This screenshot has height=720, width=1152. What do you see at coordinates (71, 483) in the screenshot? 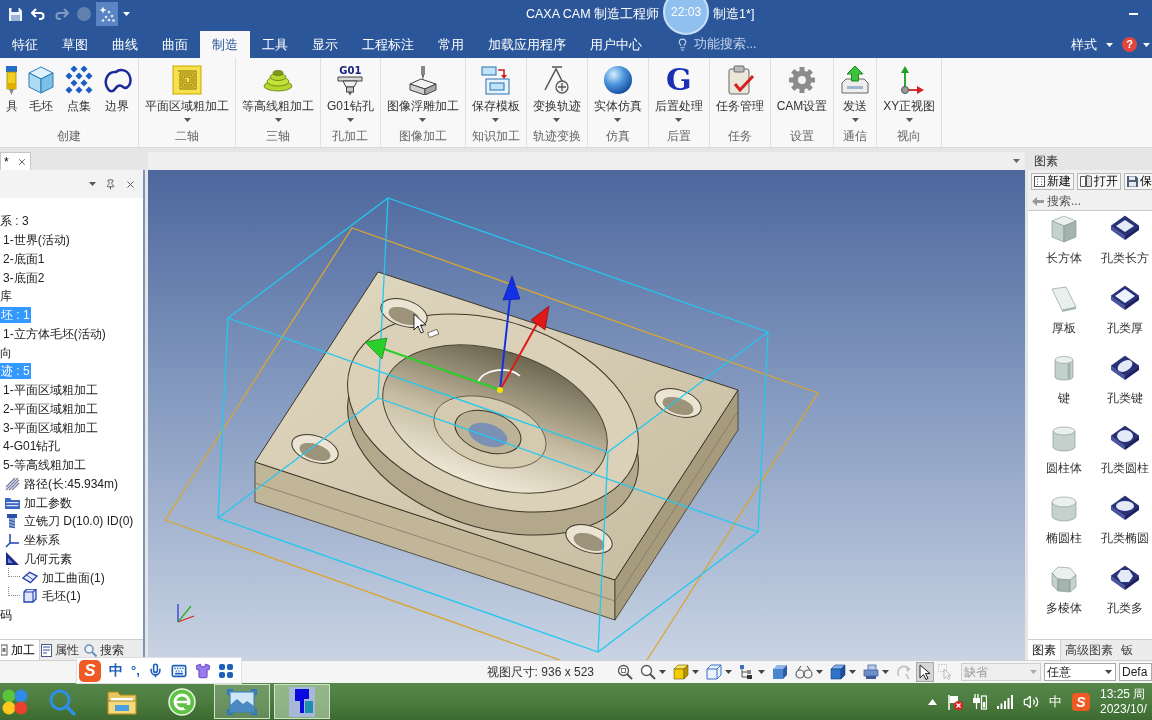
I see `tree-item: 路径(长:45.934m)` at bounding box center [71, 483].